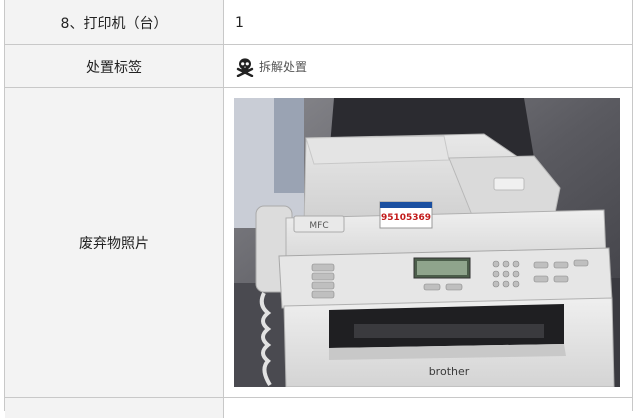 The width and height of the screenshot is (634, 418). Describe the element at coordinates (406, 218) in the screenshot. I see `sticker-number: 95105369` at that location.